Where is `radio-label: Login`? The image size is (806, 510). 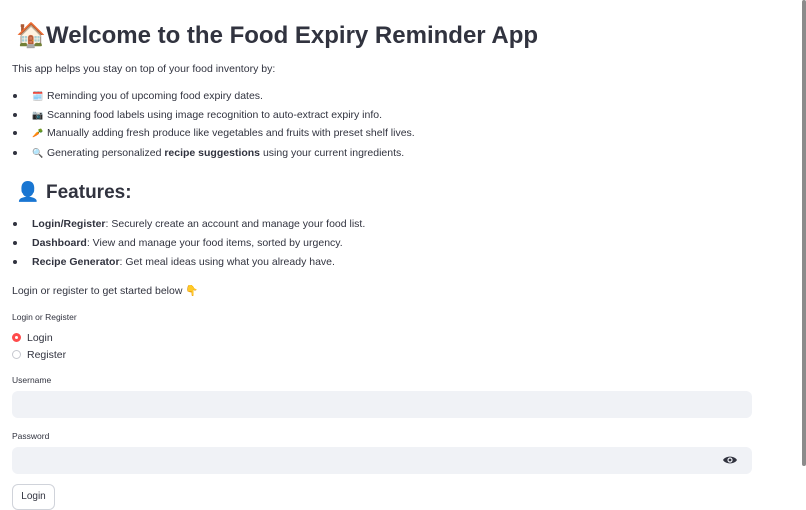
radio-label: Login is located at coordinates (40, 337).